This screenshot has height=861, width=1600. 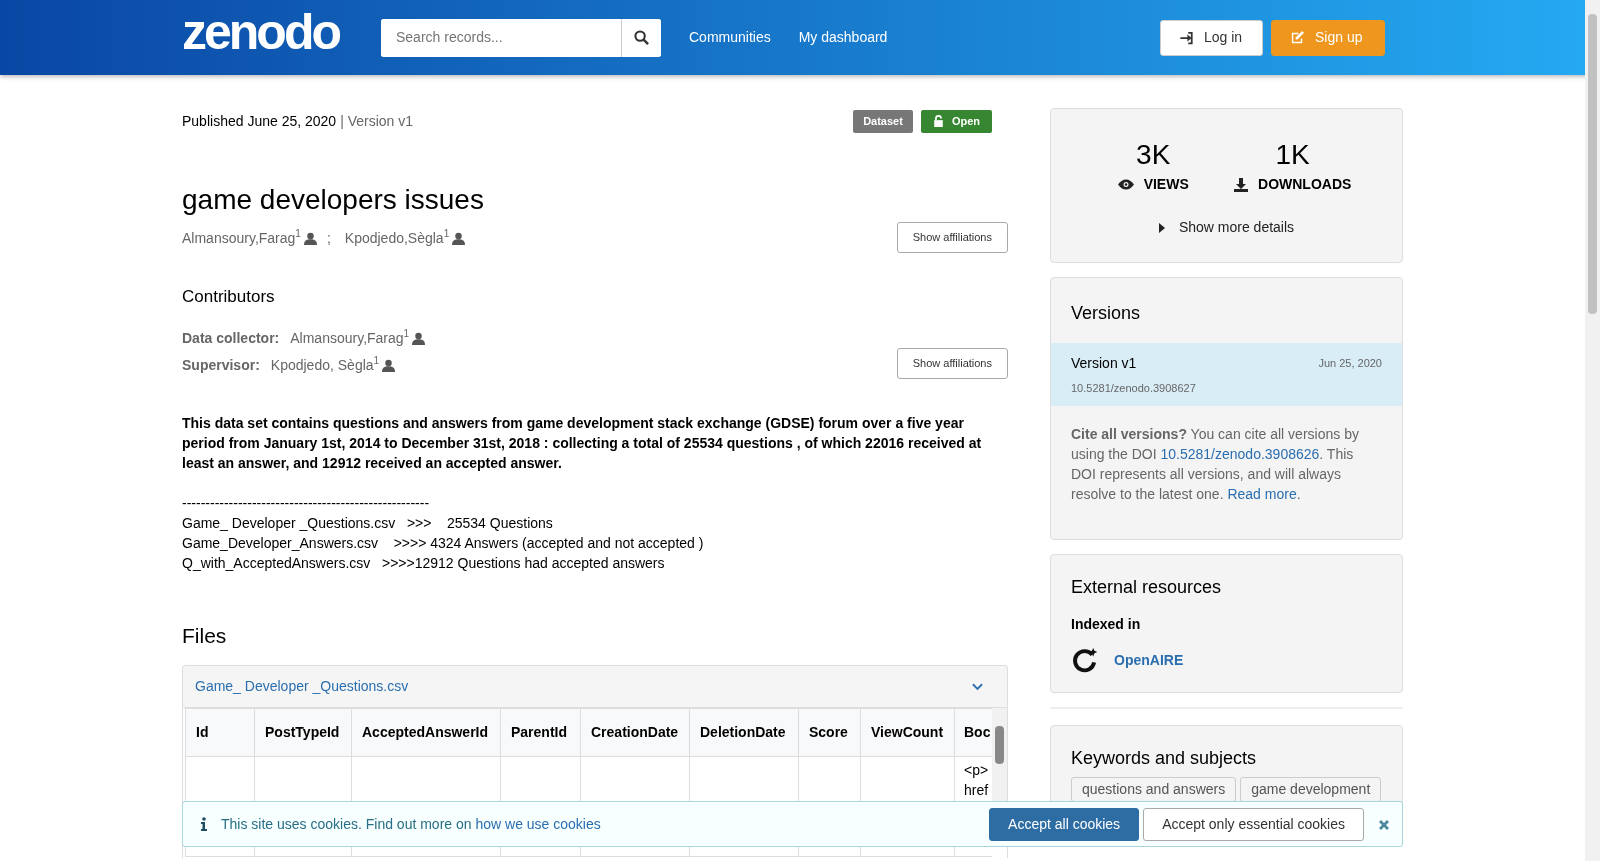 What do you see at coordinates (977, 771) in the screenshot?
I see `table-cell-text: <p>` at bounding box center [977, 771].